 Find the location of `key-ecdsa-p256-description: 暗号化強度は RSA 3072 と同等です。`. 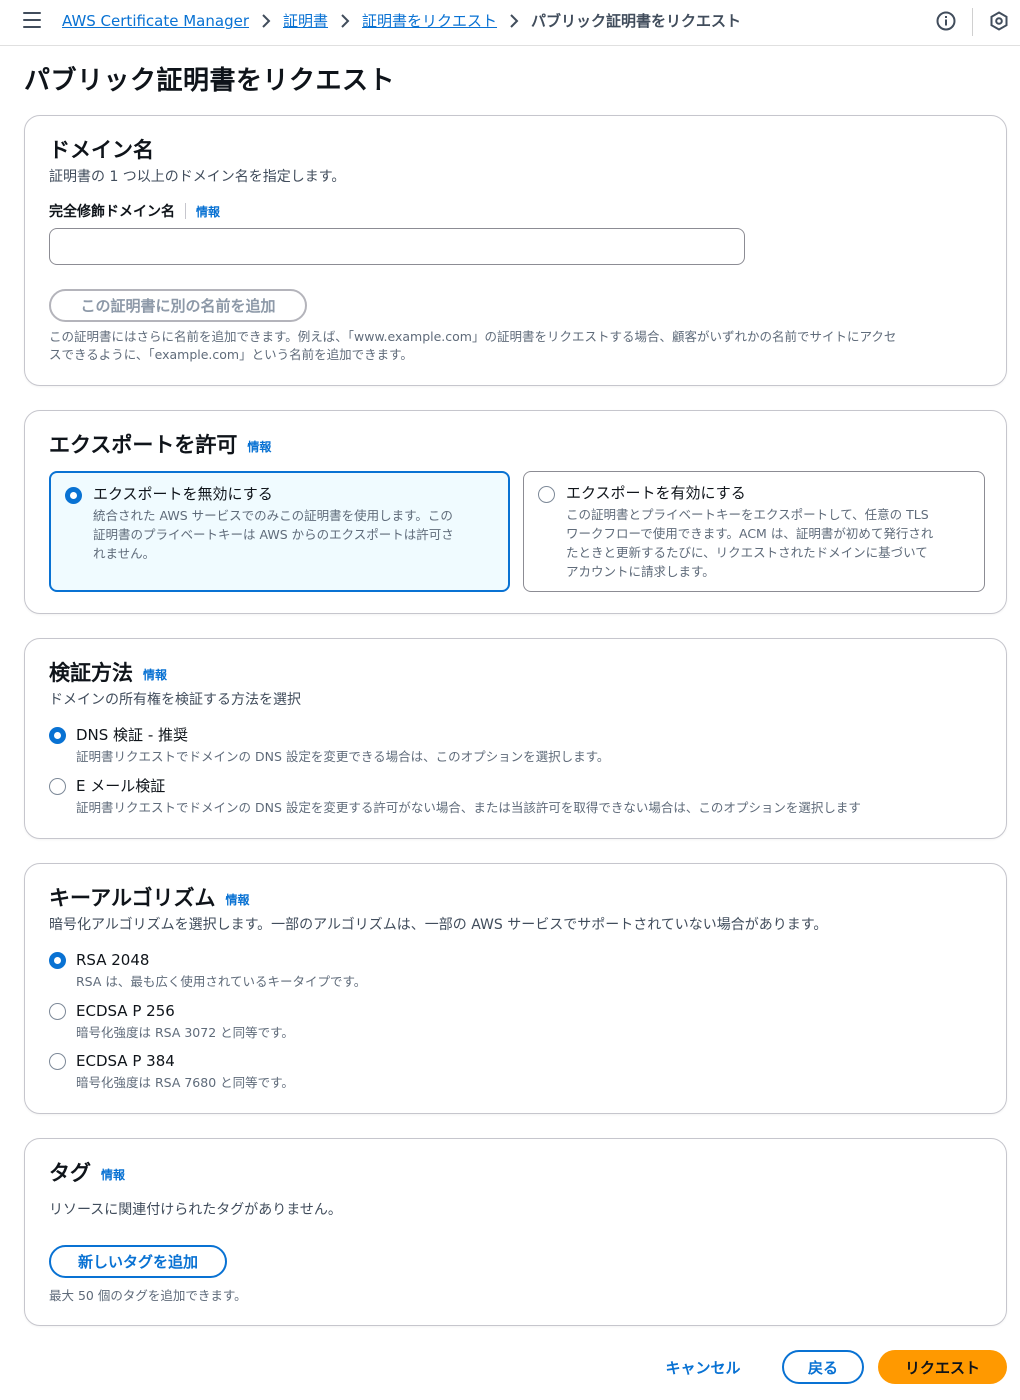

key-ecdsa-p256-description: 暗号化強度は RSA 3072 と同等です。 is located at coordinates (185, 1032).